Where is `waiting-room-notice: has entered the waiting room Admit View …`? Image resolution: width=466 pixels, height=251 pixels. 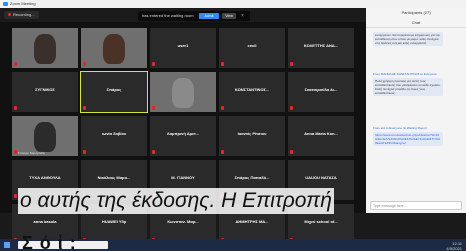 waiting-room-notice: has entered the waiting room Admit View … is located at coordinates (194, 16).